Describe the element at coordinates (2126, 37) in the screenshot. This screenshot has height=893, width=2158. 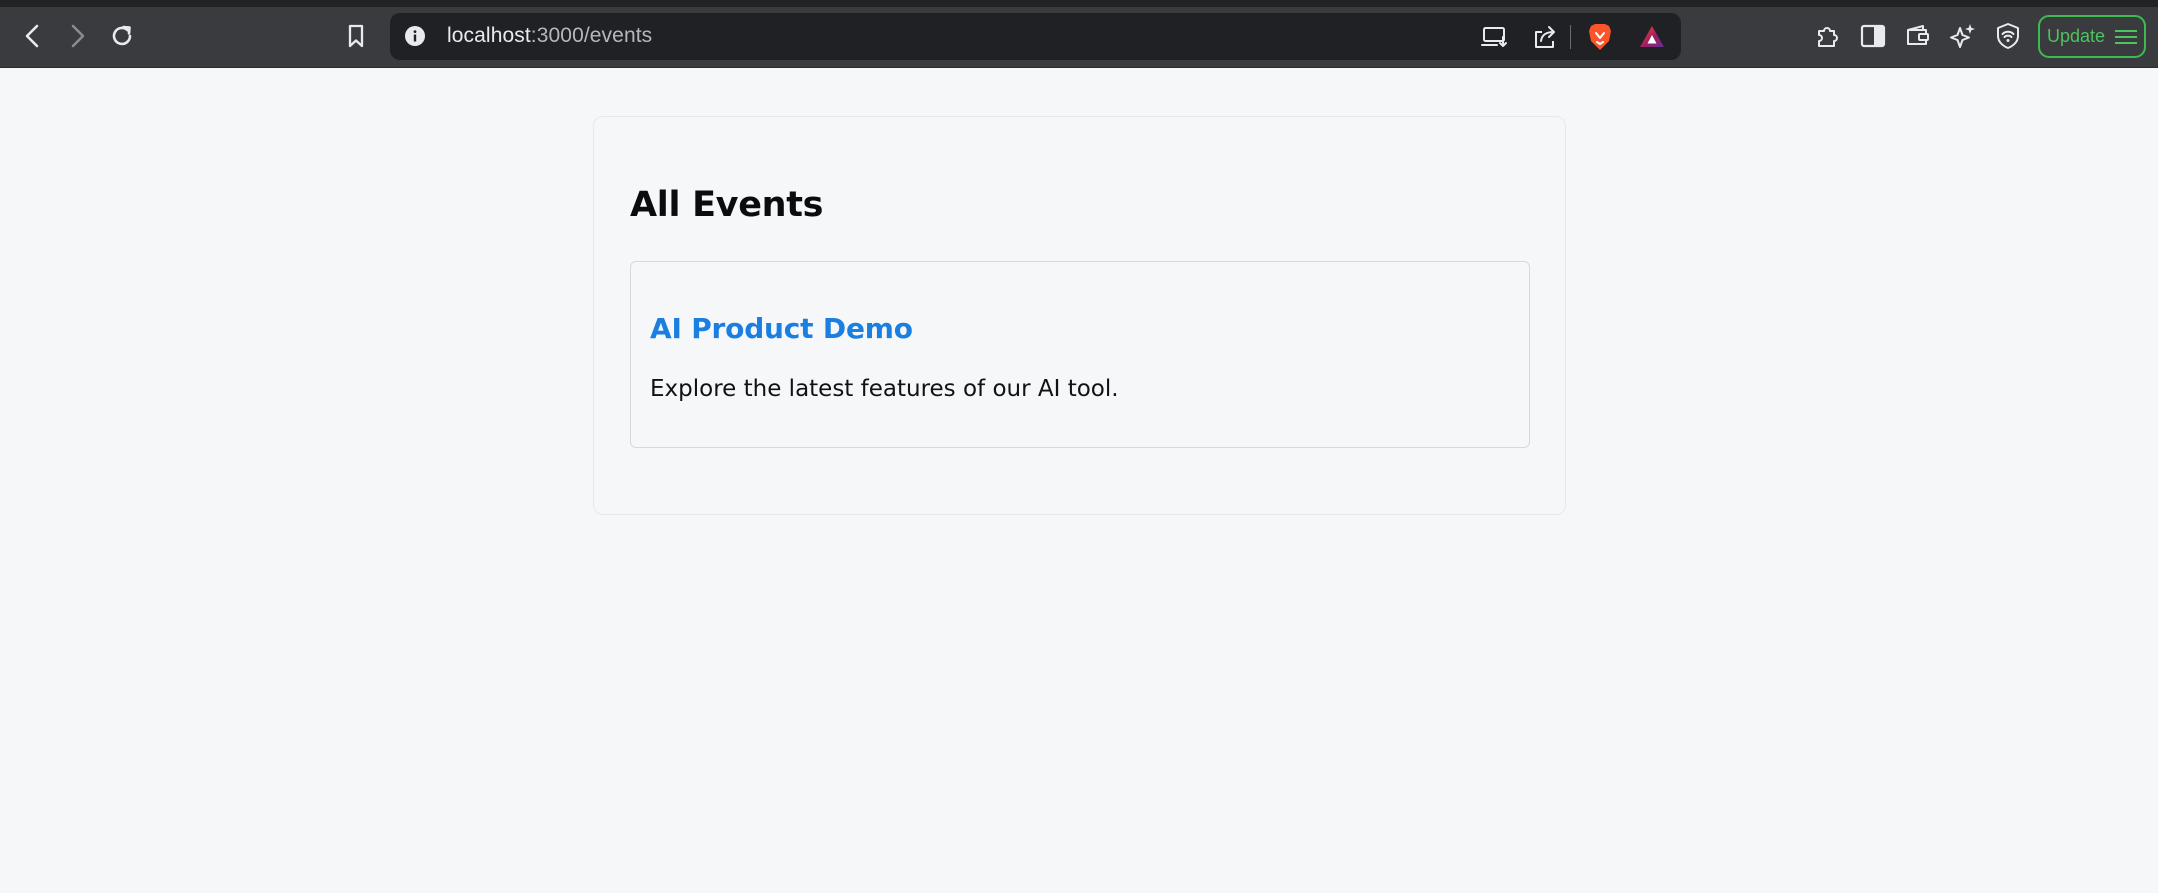
I see `hamburger-menu-icon` at that location.